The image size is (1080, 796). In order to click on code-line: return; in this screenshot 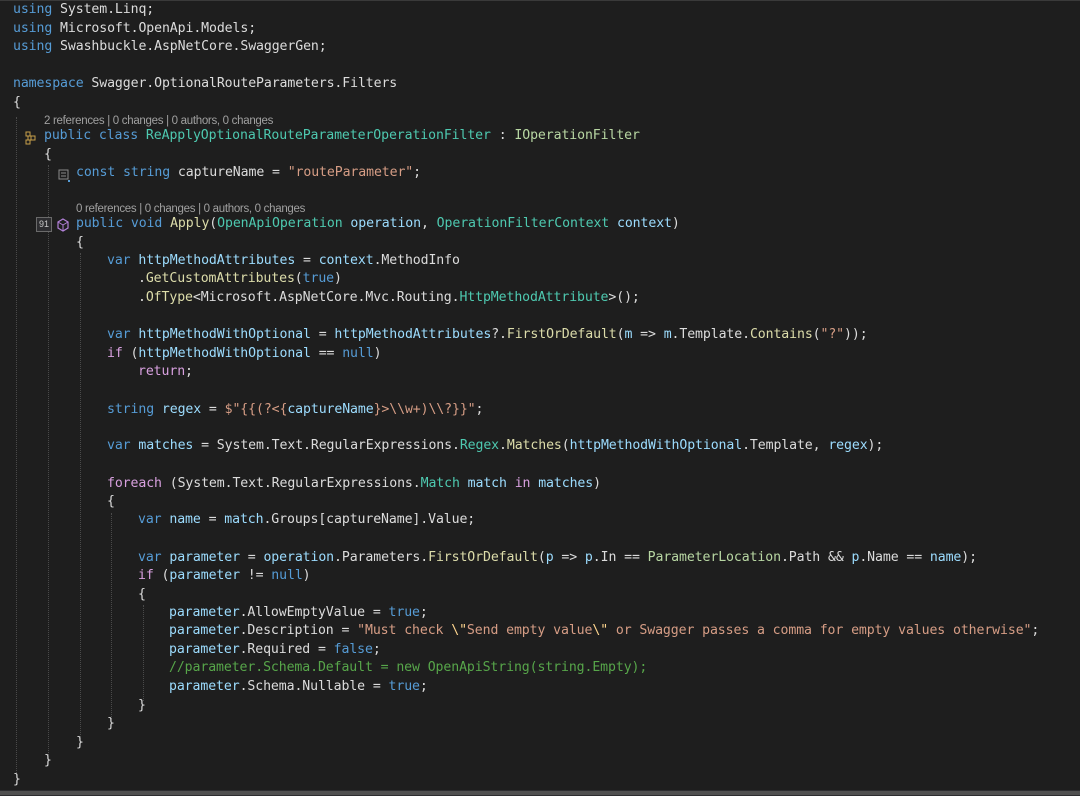, I will do `click(165, 372)`.